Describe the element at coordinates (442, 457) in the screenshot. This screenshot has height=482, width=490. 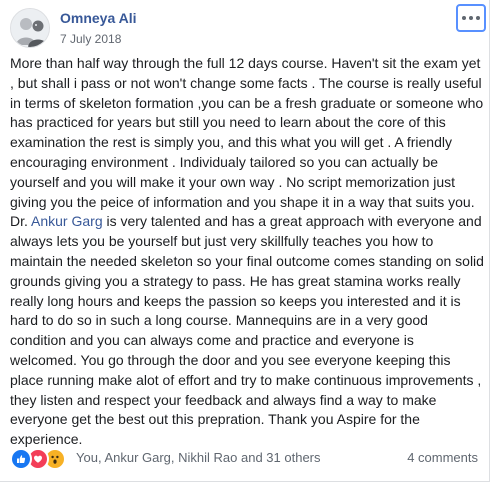
I see `comments-link: 4 comments` at that location.